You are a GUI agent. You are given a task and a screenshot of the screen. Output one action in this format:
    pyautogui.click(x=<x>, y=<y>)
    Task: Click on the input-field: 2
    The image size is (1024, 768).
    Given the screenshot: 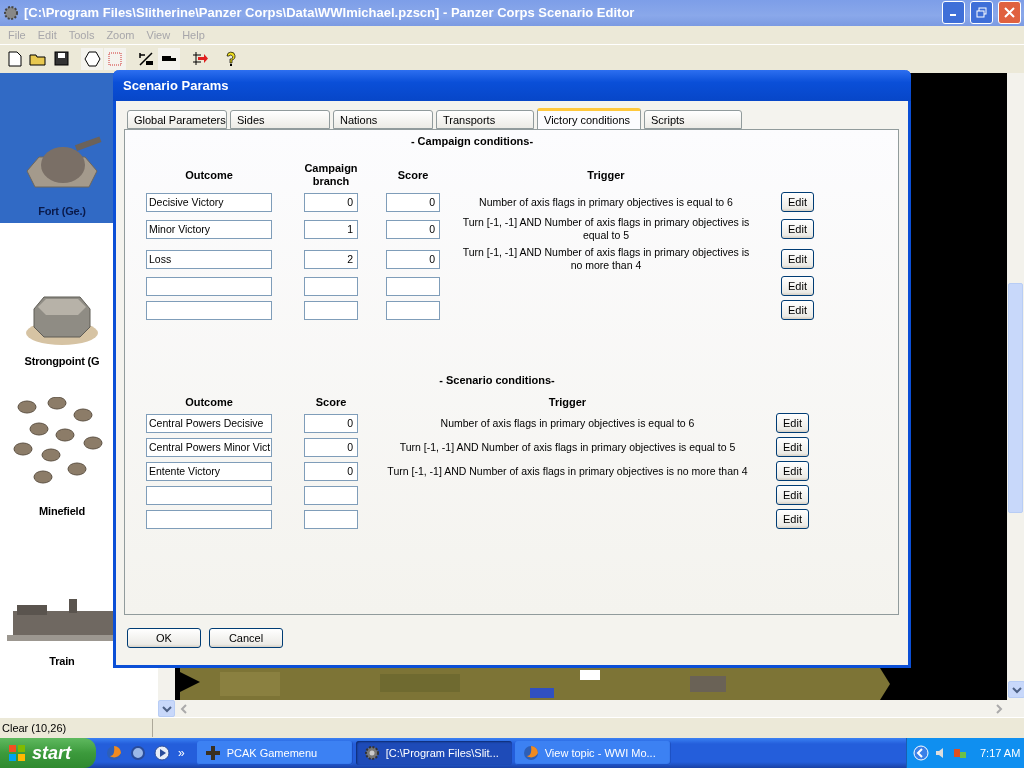 What is the action you would take?
    pyautogui.click(x=331, y=259)
    